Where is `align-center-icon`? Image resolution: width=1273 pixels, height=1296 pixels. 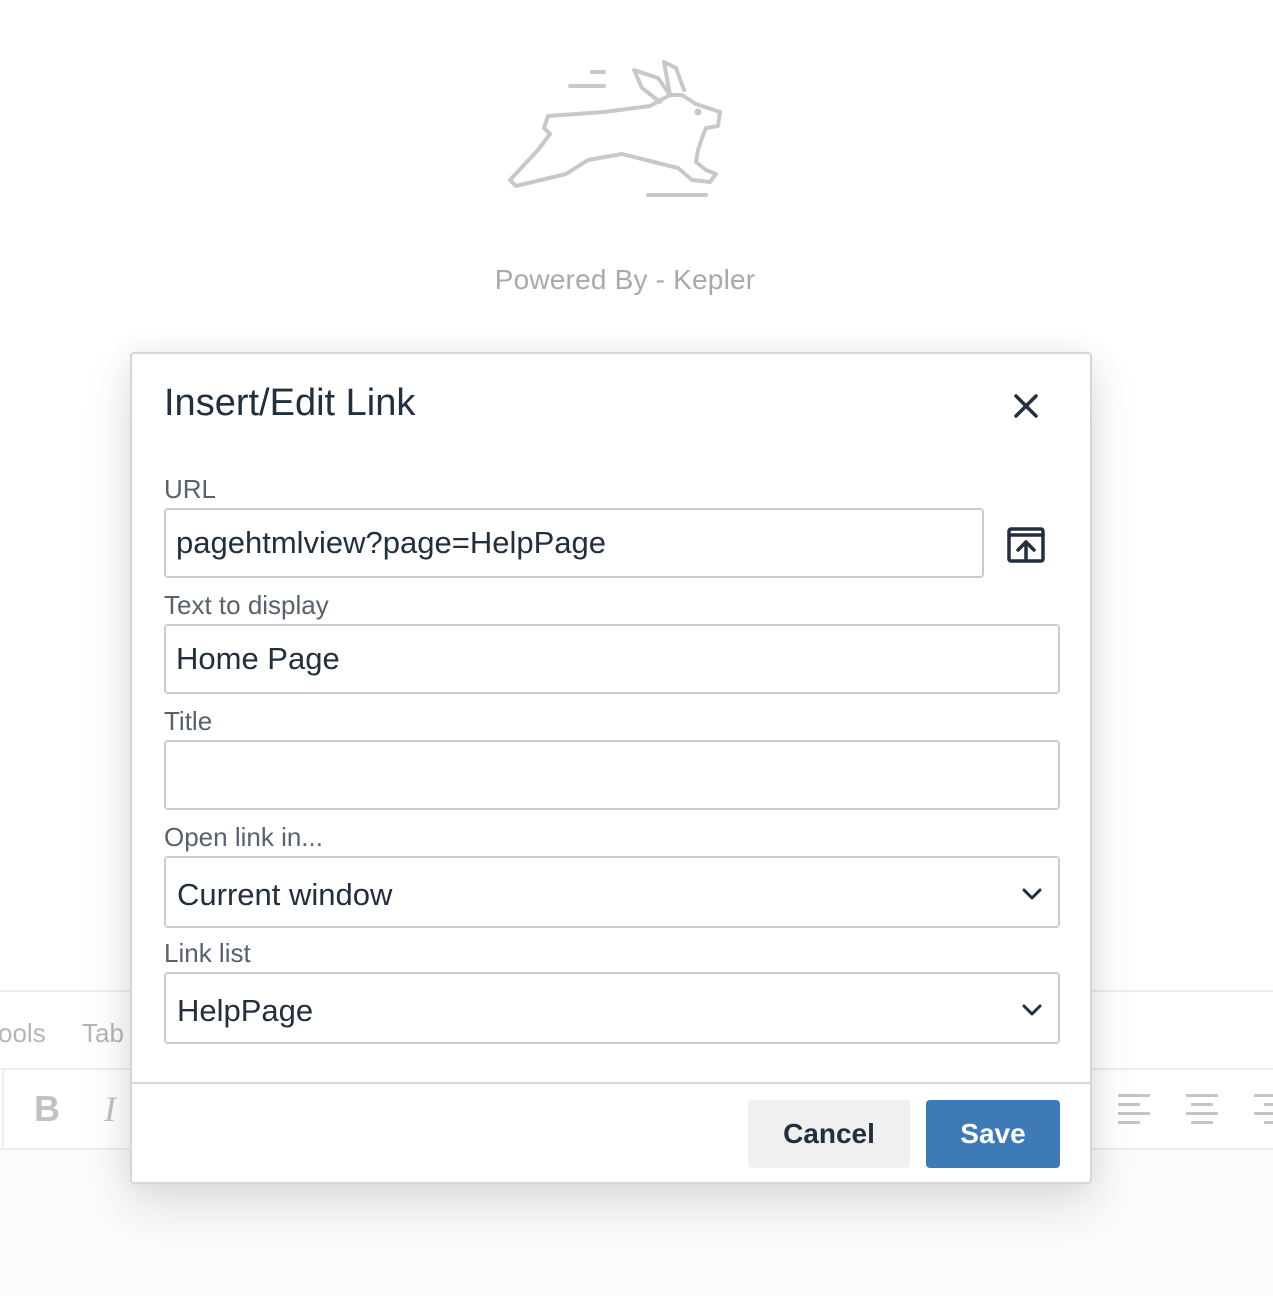 align-center-icon is located at coordinates (1203, 1109).